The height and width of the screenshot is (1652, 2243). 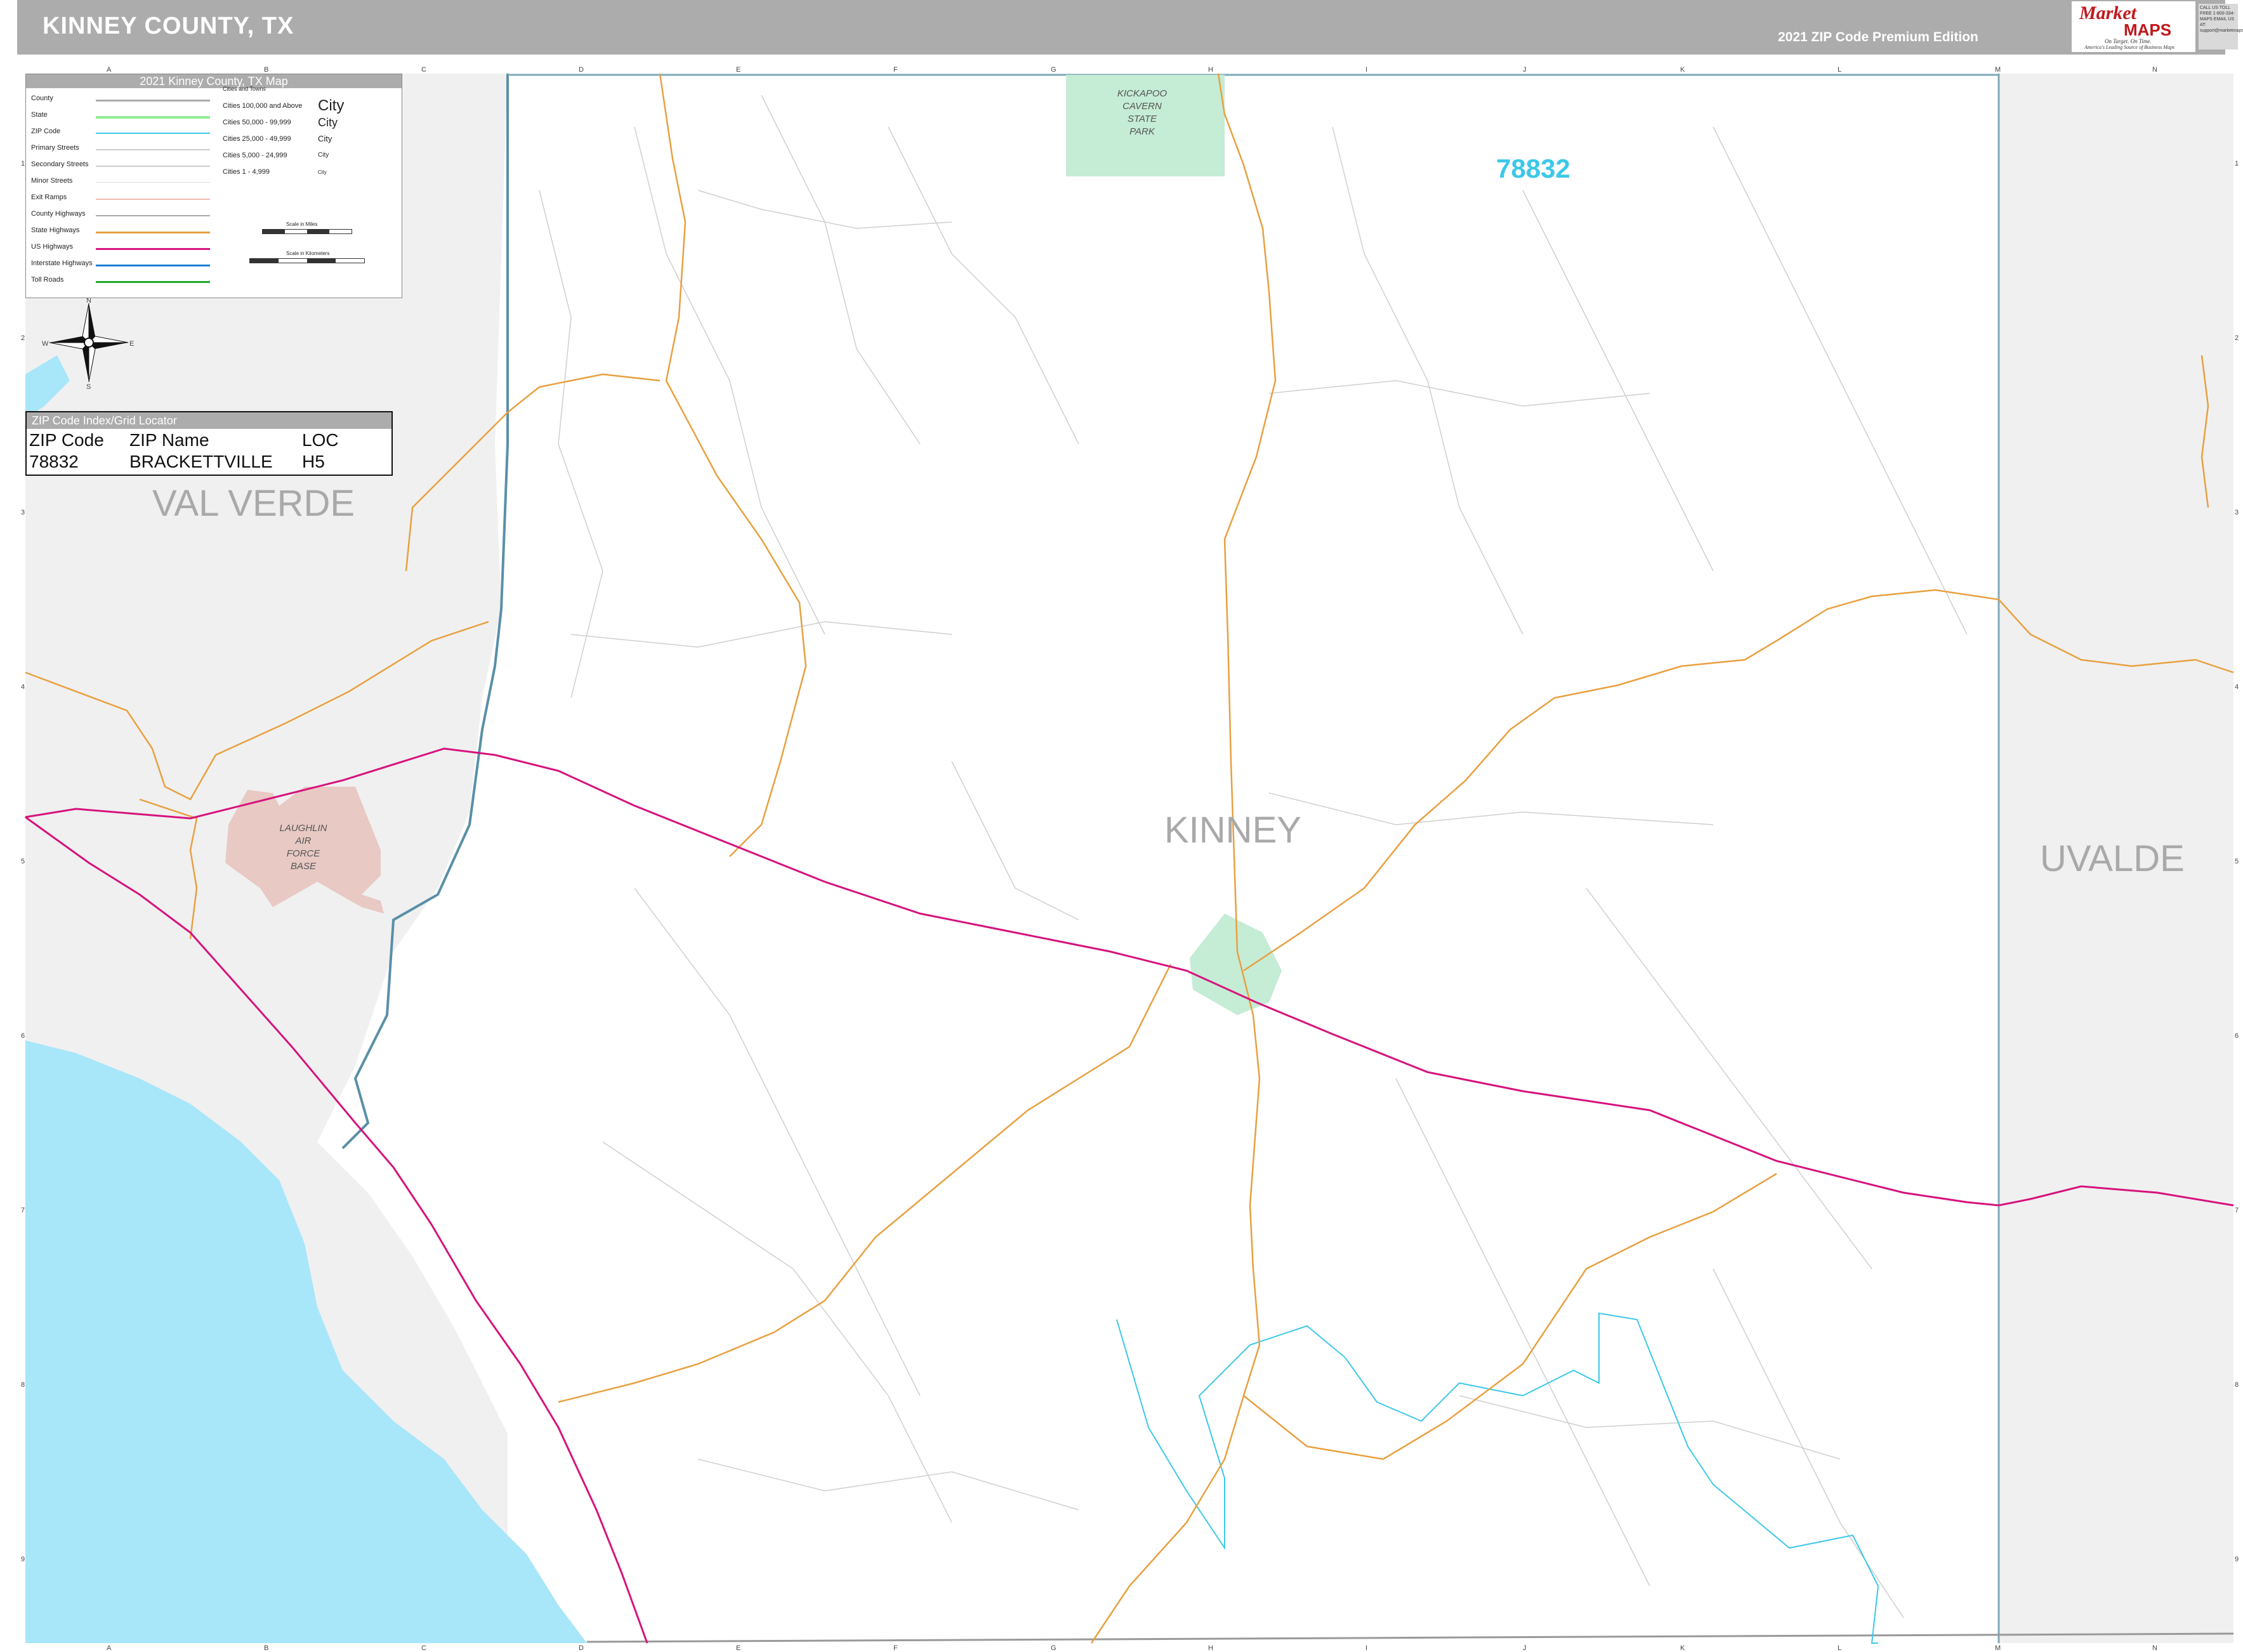 I want to click on logo-maps-text: MAPS, so click(x=2148, y=29).